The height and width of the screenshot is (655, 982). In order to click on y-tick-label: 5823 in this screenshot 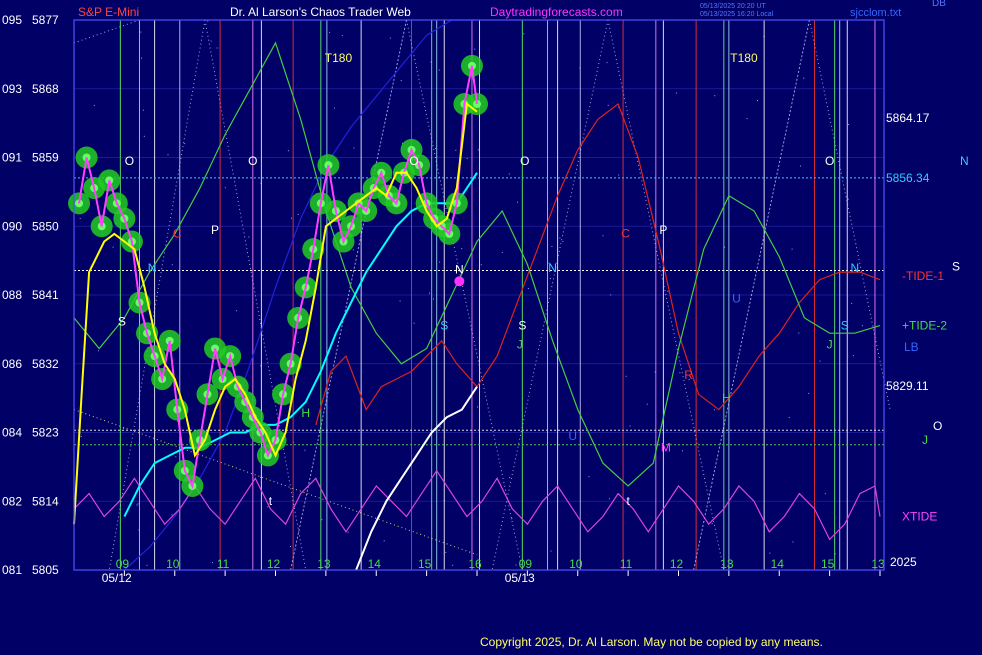, I will do `click(45, 433)`.